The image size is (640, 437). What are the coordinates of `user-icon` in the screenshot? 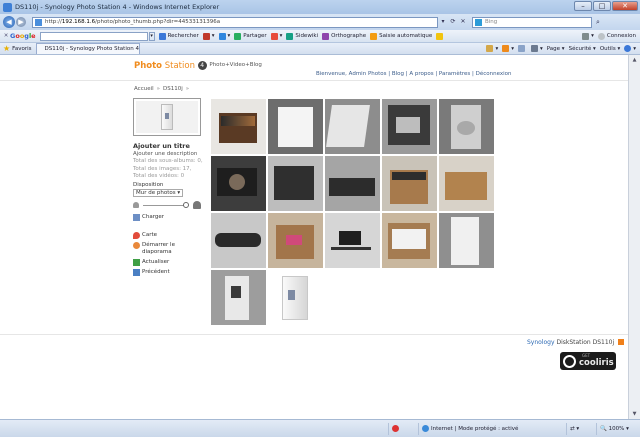 It's located at (601, 36).